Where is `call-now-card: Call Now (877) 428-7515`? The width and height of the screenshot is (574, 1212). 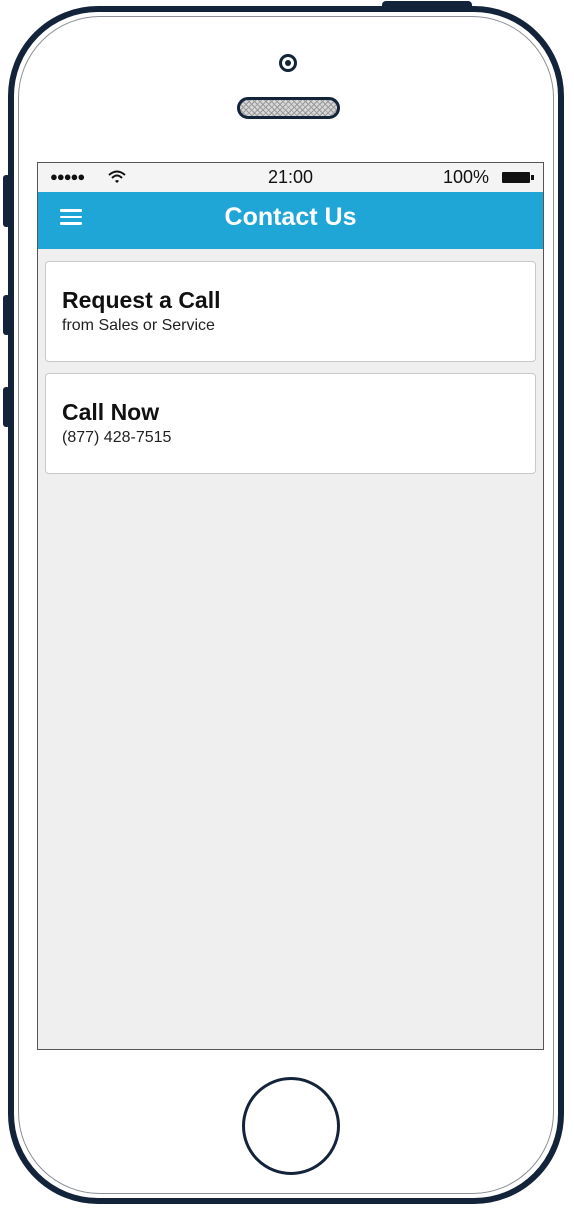
call-now-card: Call Now (877) 428-7515 is located at coordinates (290, 423).